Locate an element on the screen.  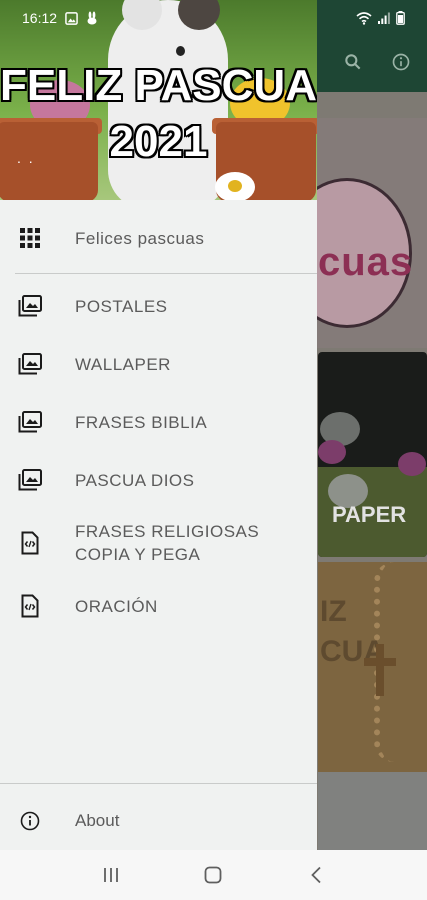
recents-icon is located at coordinates (111, 875).